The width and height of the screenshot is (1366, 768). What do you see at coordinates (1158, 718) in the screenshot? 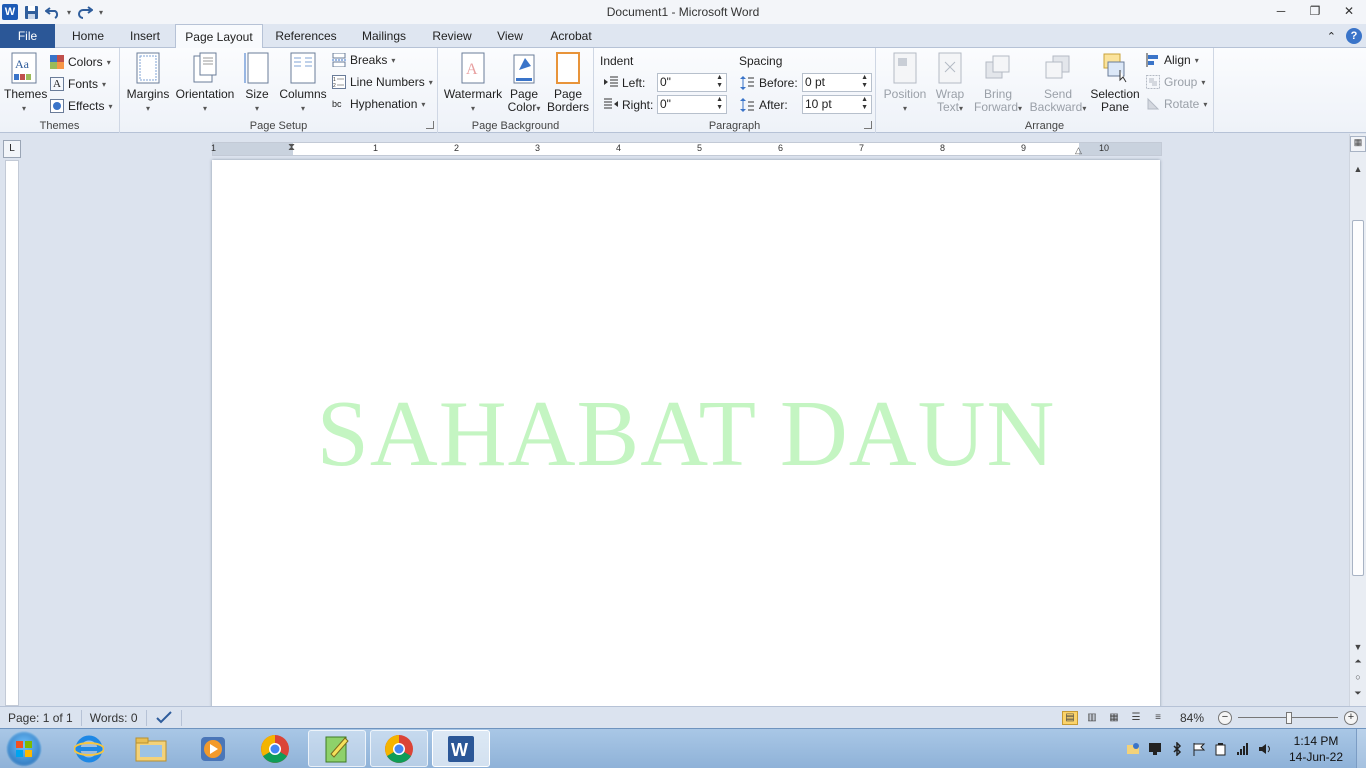
I see `draft-view-icon: ≡` at bounding box center [1158, 718].